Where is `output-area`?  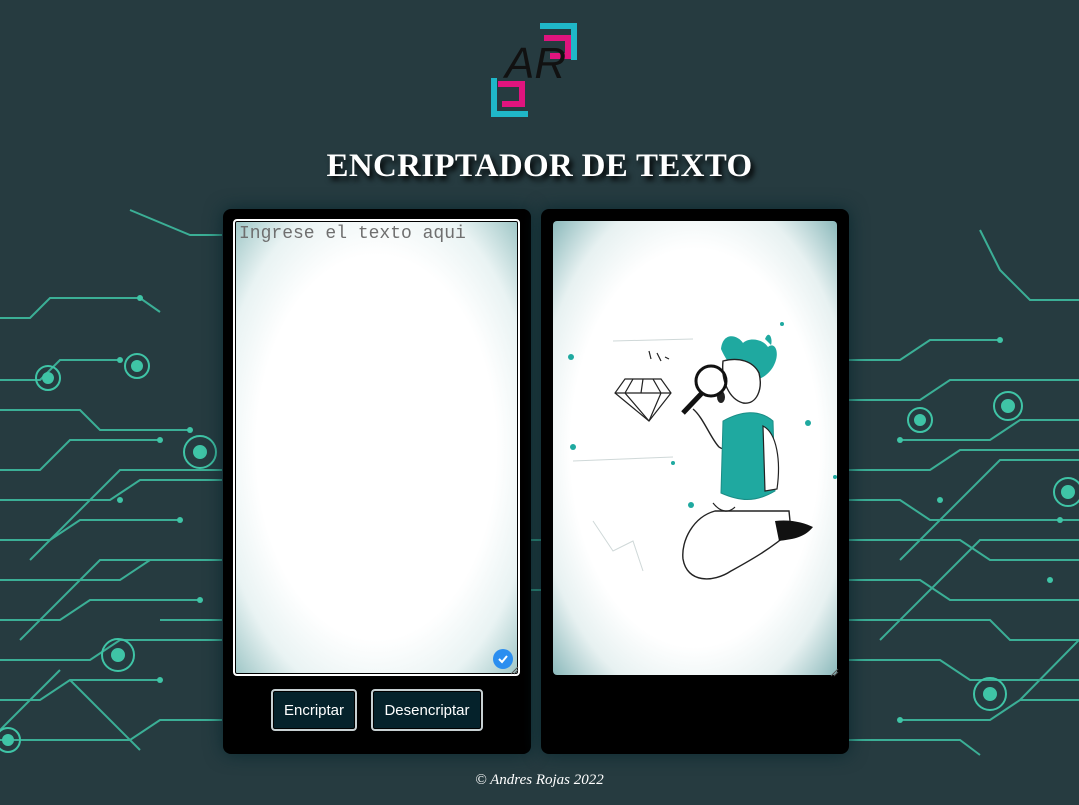
output-area is located at coordinates (695, 448).